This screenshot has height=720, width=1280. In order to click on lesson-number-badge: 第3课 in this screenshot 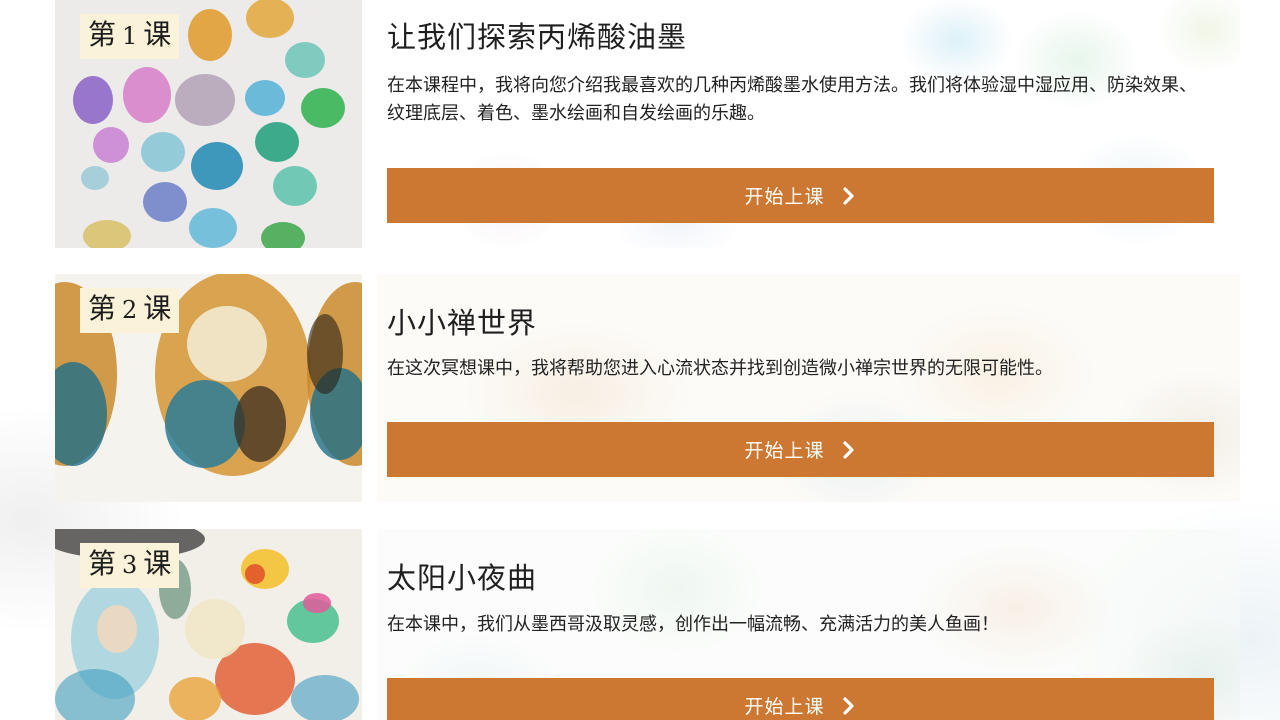, I will do `click(130, 565)`.